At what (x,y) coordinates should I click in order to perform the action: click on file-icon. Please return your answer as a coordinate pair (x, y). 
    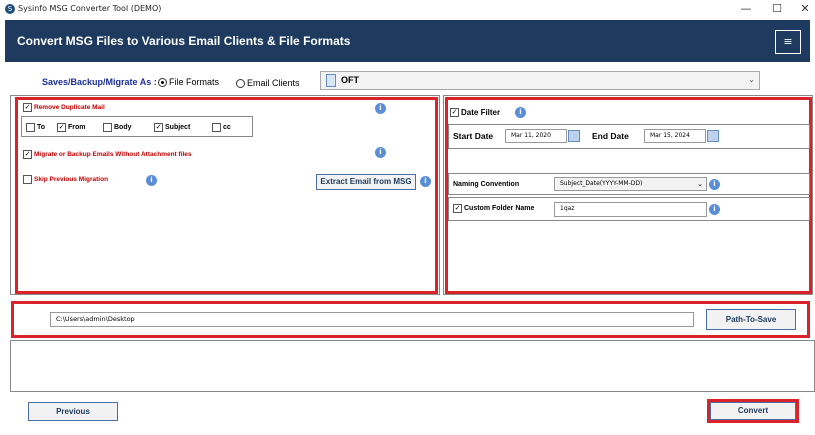
    Looking at the image, I should click on (331, 80).